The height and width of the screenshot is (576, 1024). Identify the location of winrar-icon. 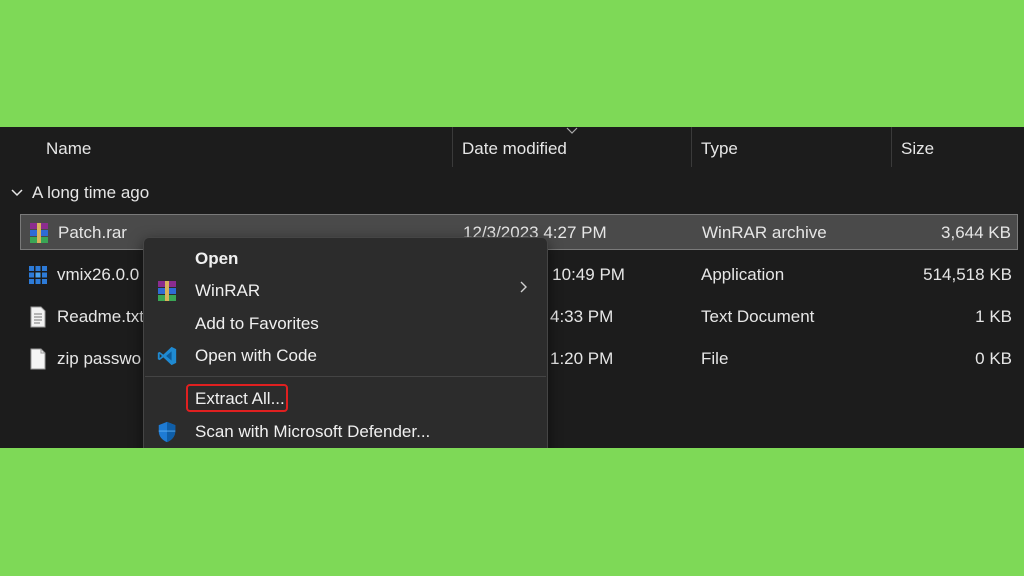
(167, 291).